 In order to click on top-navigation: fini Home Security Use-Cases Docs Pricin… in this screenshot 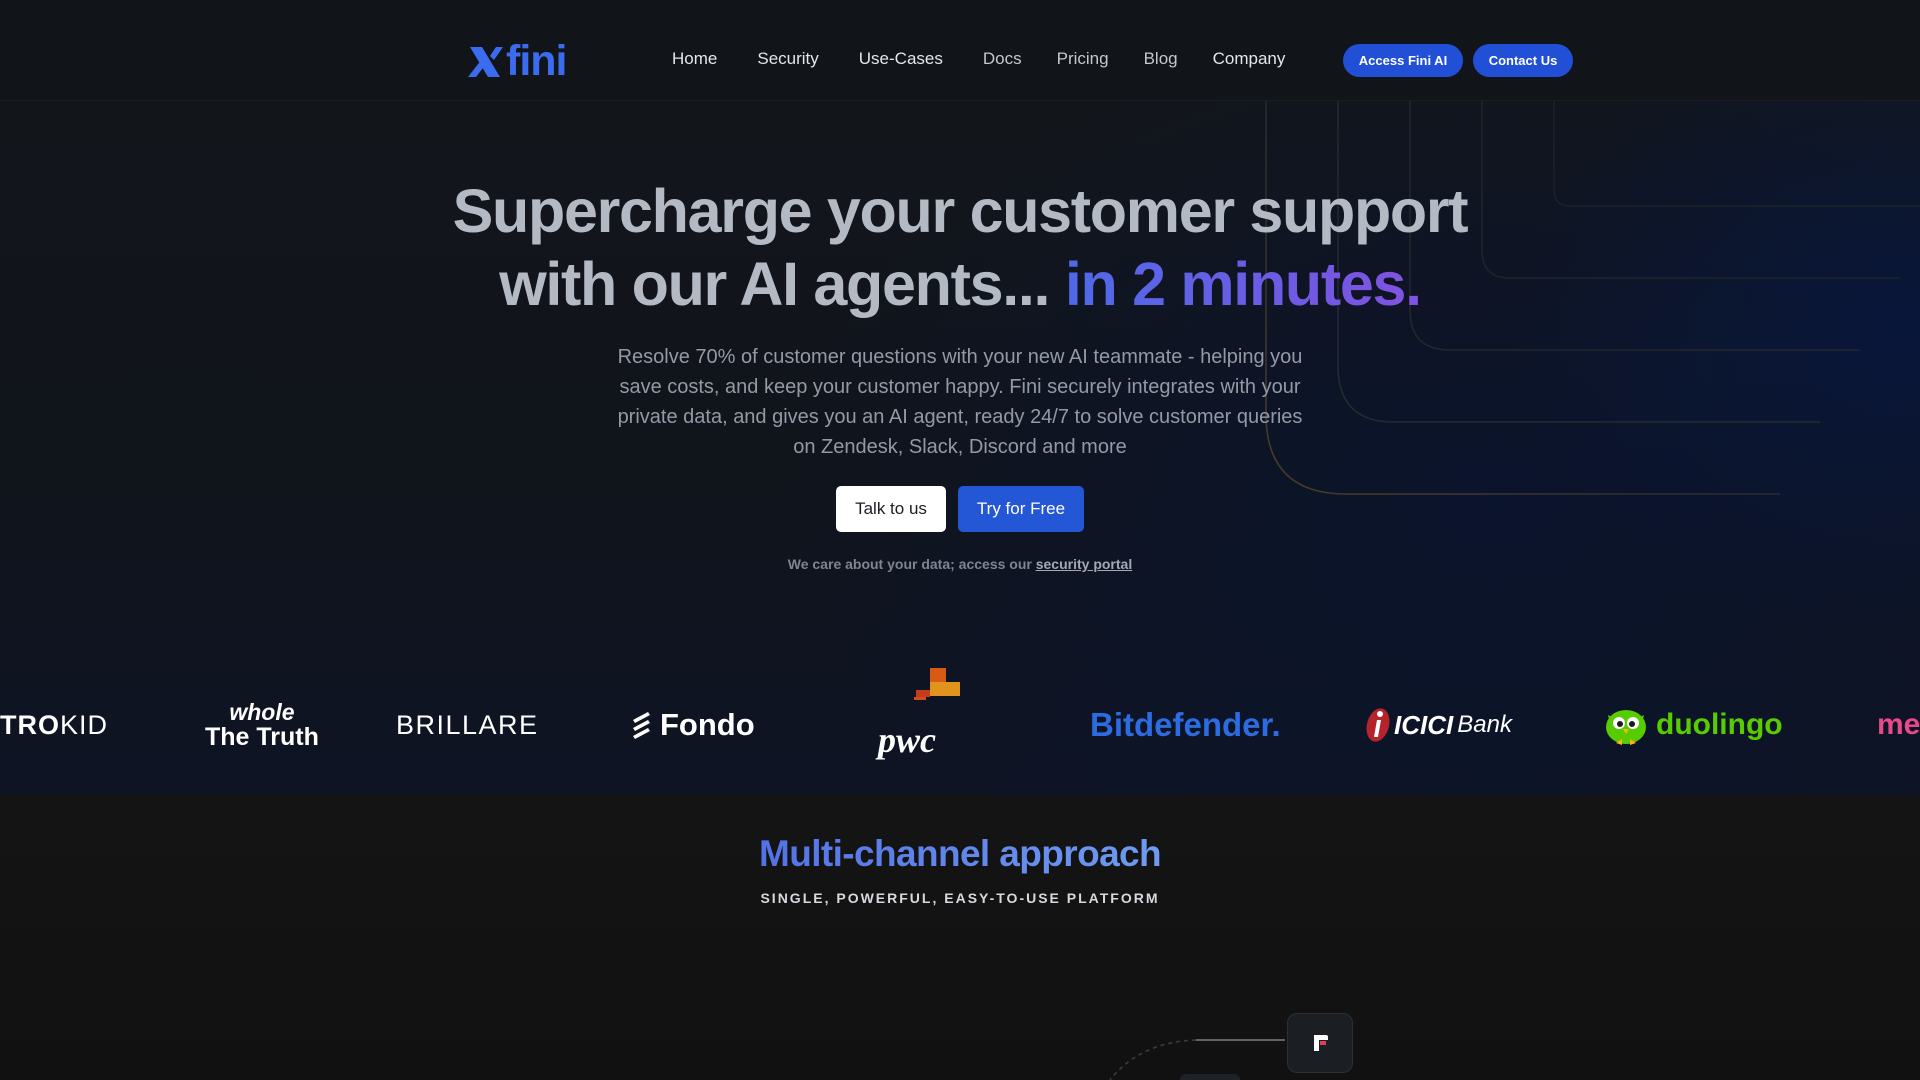, I will do `click(960, 50)`.